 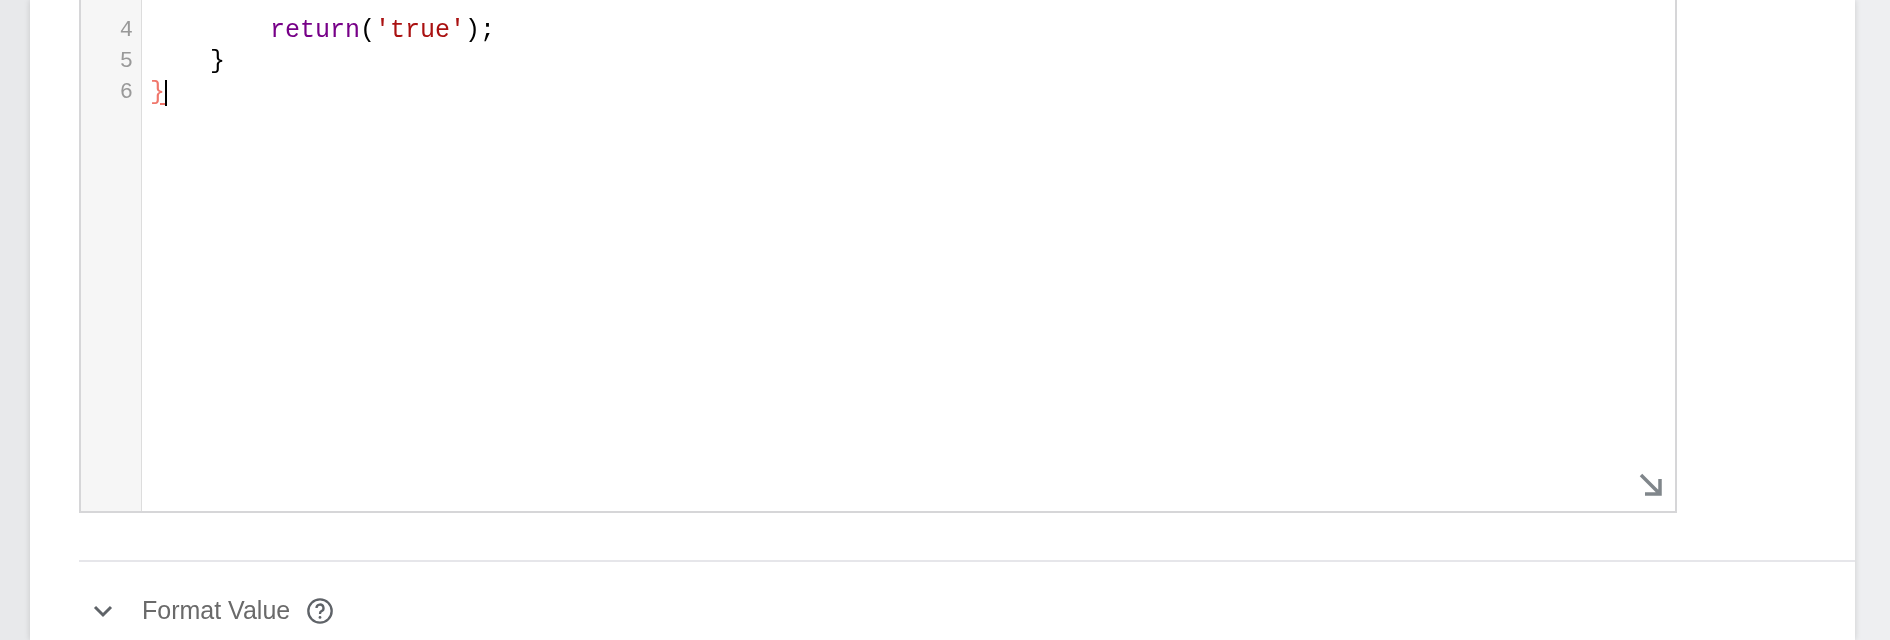 I want to click on format-value-section-header: Format Value, so click(x=967, y=611).